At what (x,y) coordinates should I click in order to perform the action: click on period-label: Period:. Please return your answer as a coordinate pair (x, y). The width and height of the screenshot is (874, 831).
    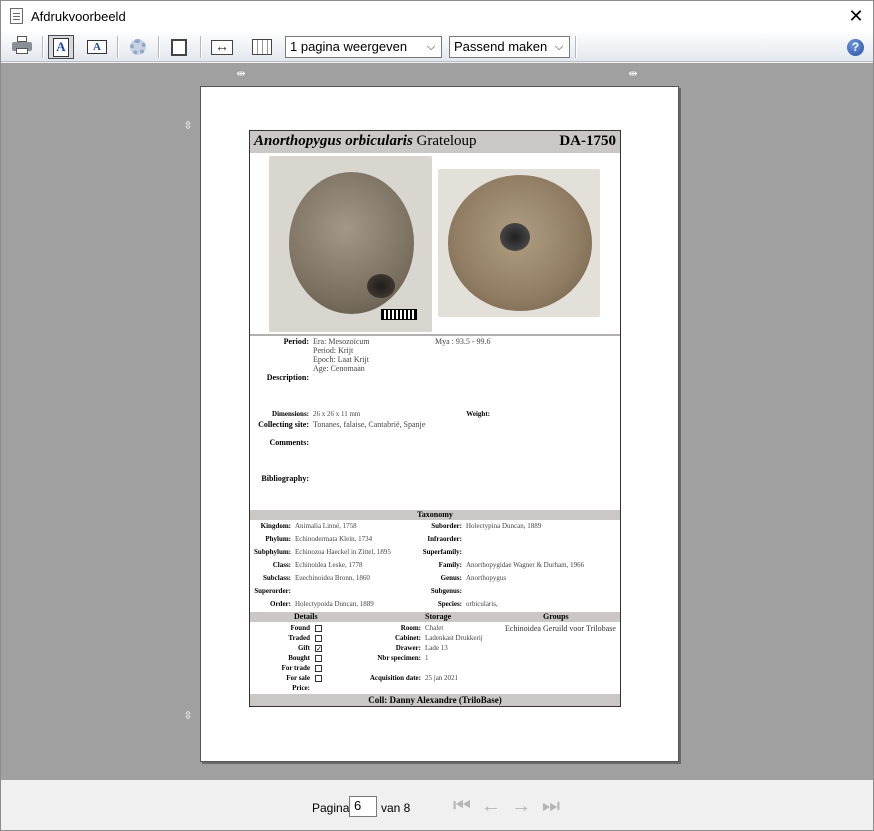
    Looking at the image, I should click on (296, 341).